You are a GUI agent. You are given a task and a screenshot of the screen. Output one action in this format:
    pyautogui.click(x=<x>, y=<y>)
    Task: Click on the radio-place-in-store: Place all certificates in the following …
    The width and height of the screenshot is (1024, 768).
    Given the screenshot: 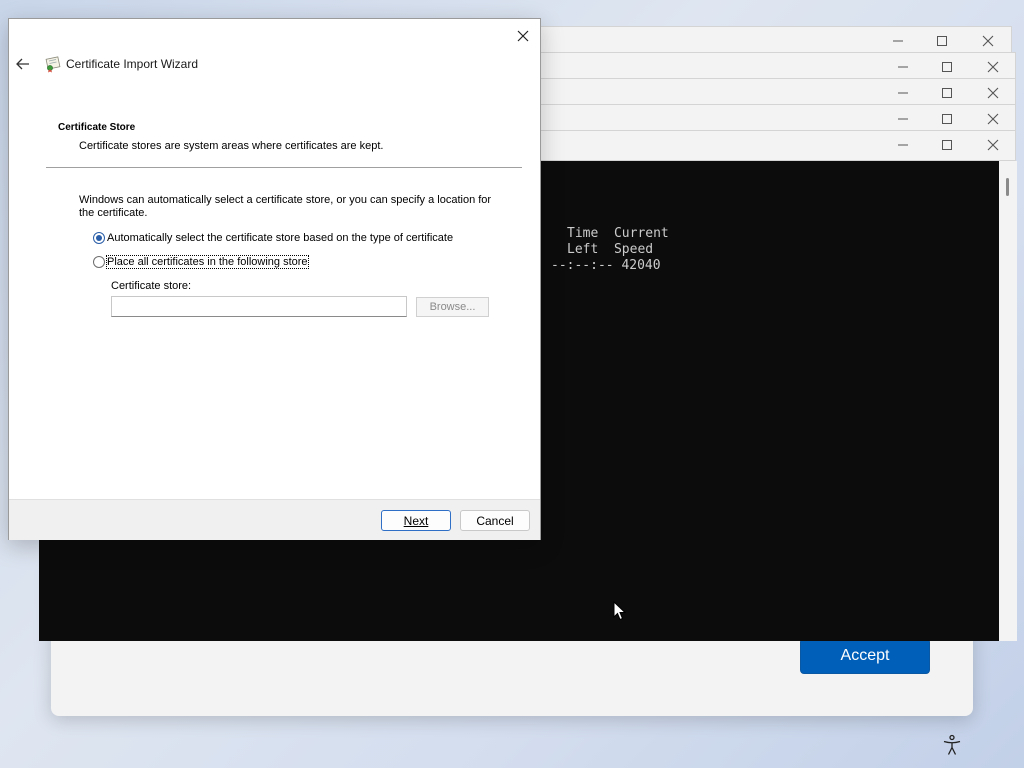 What is the action you would take?
    pyautogui.click(x=201, y=262)
    